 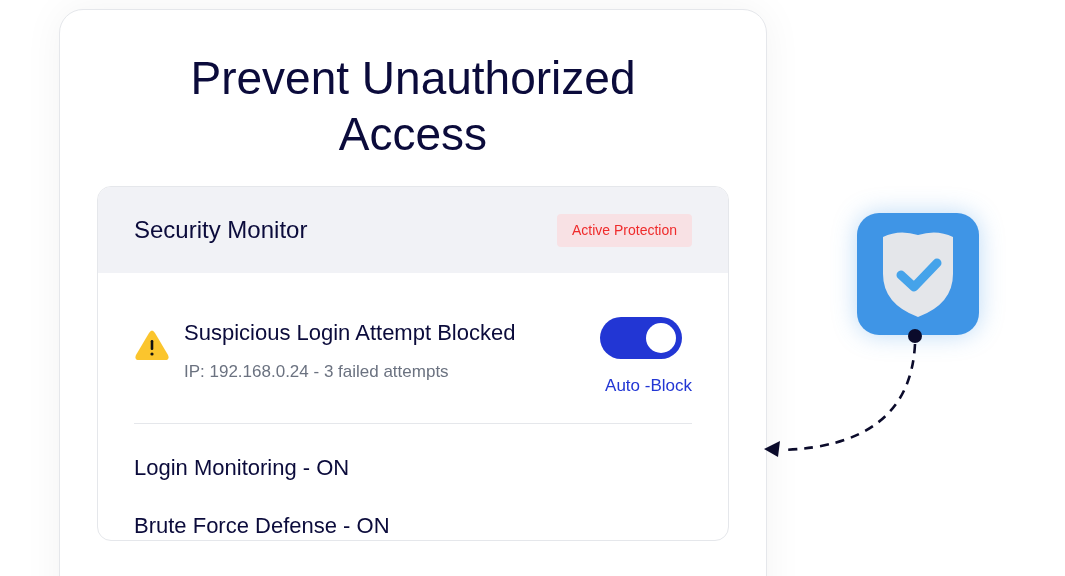 What do you see at coordinates (317, 372) in the screenshot?
I see `alert-detail: IP: 192.168.0.24 - 3 failed attempts` at bounding box center [317, 372].